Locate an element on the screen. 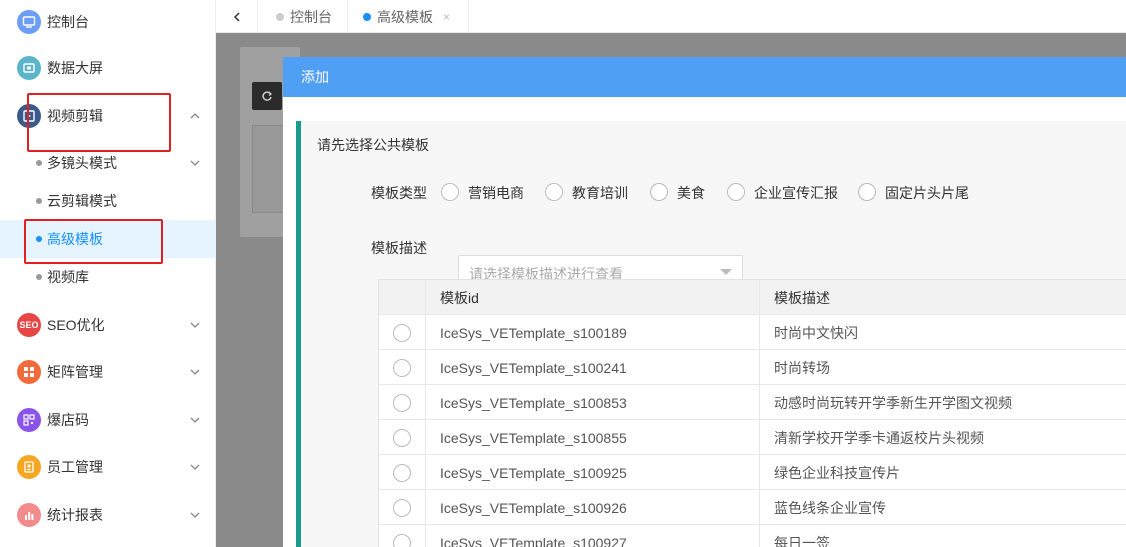 This screenshot has width=1126, height=547. row-id: IceSys_VETemplate_s100853 is located at coordinates (593, 402).